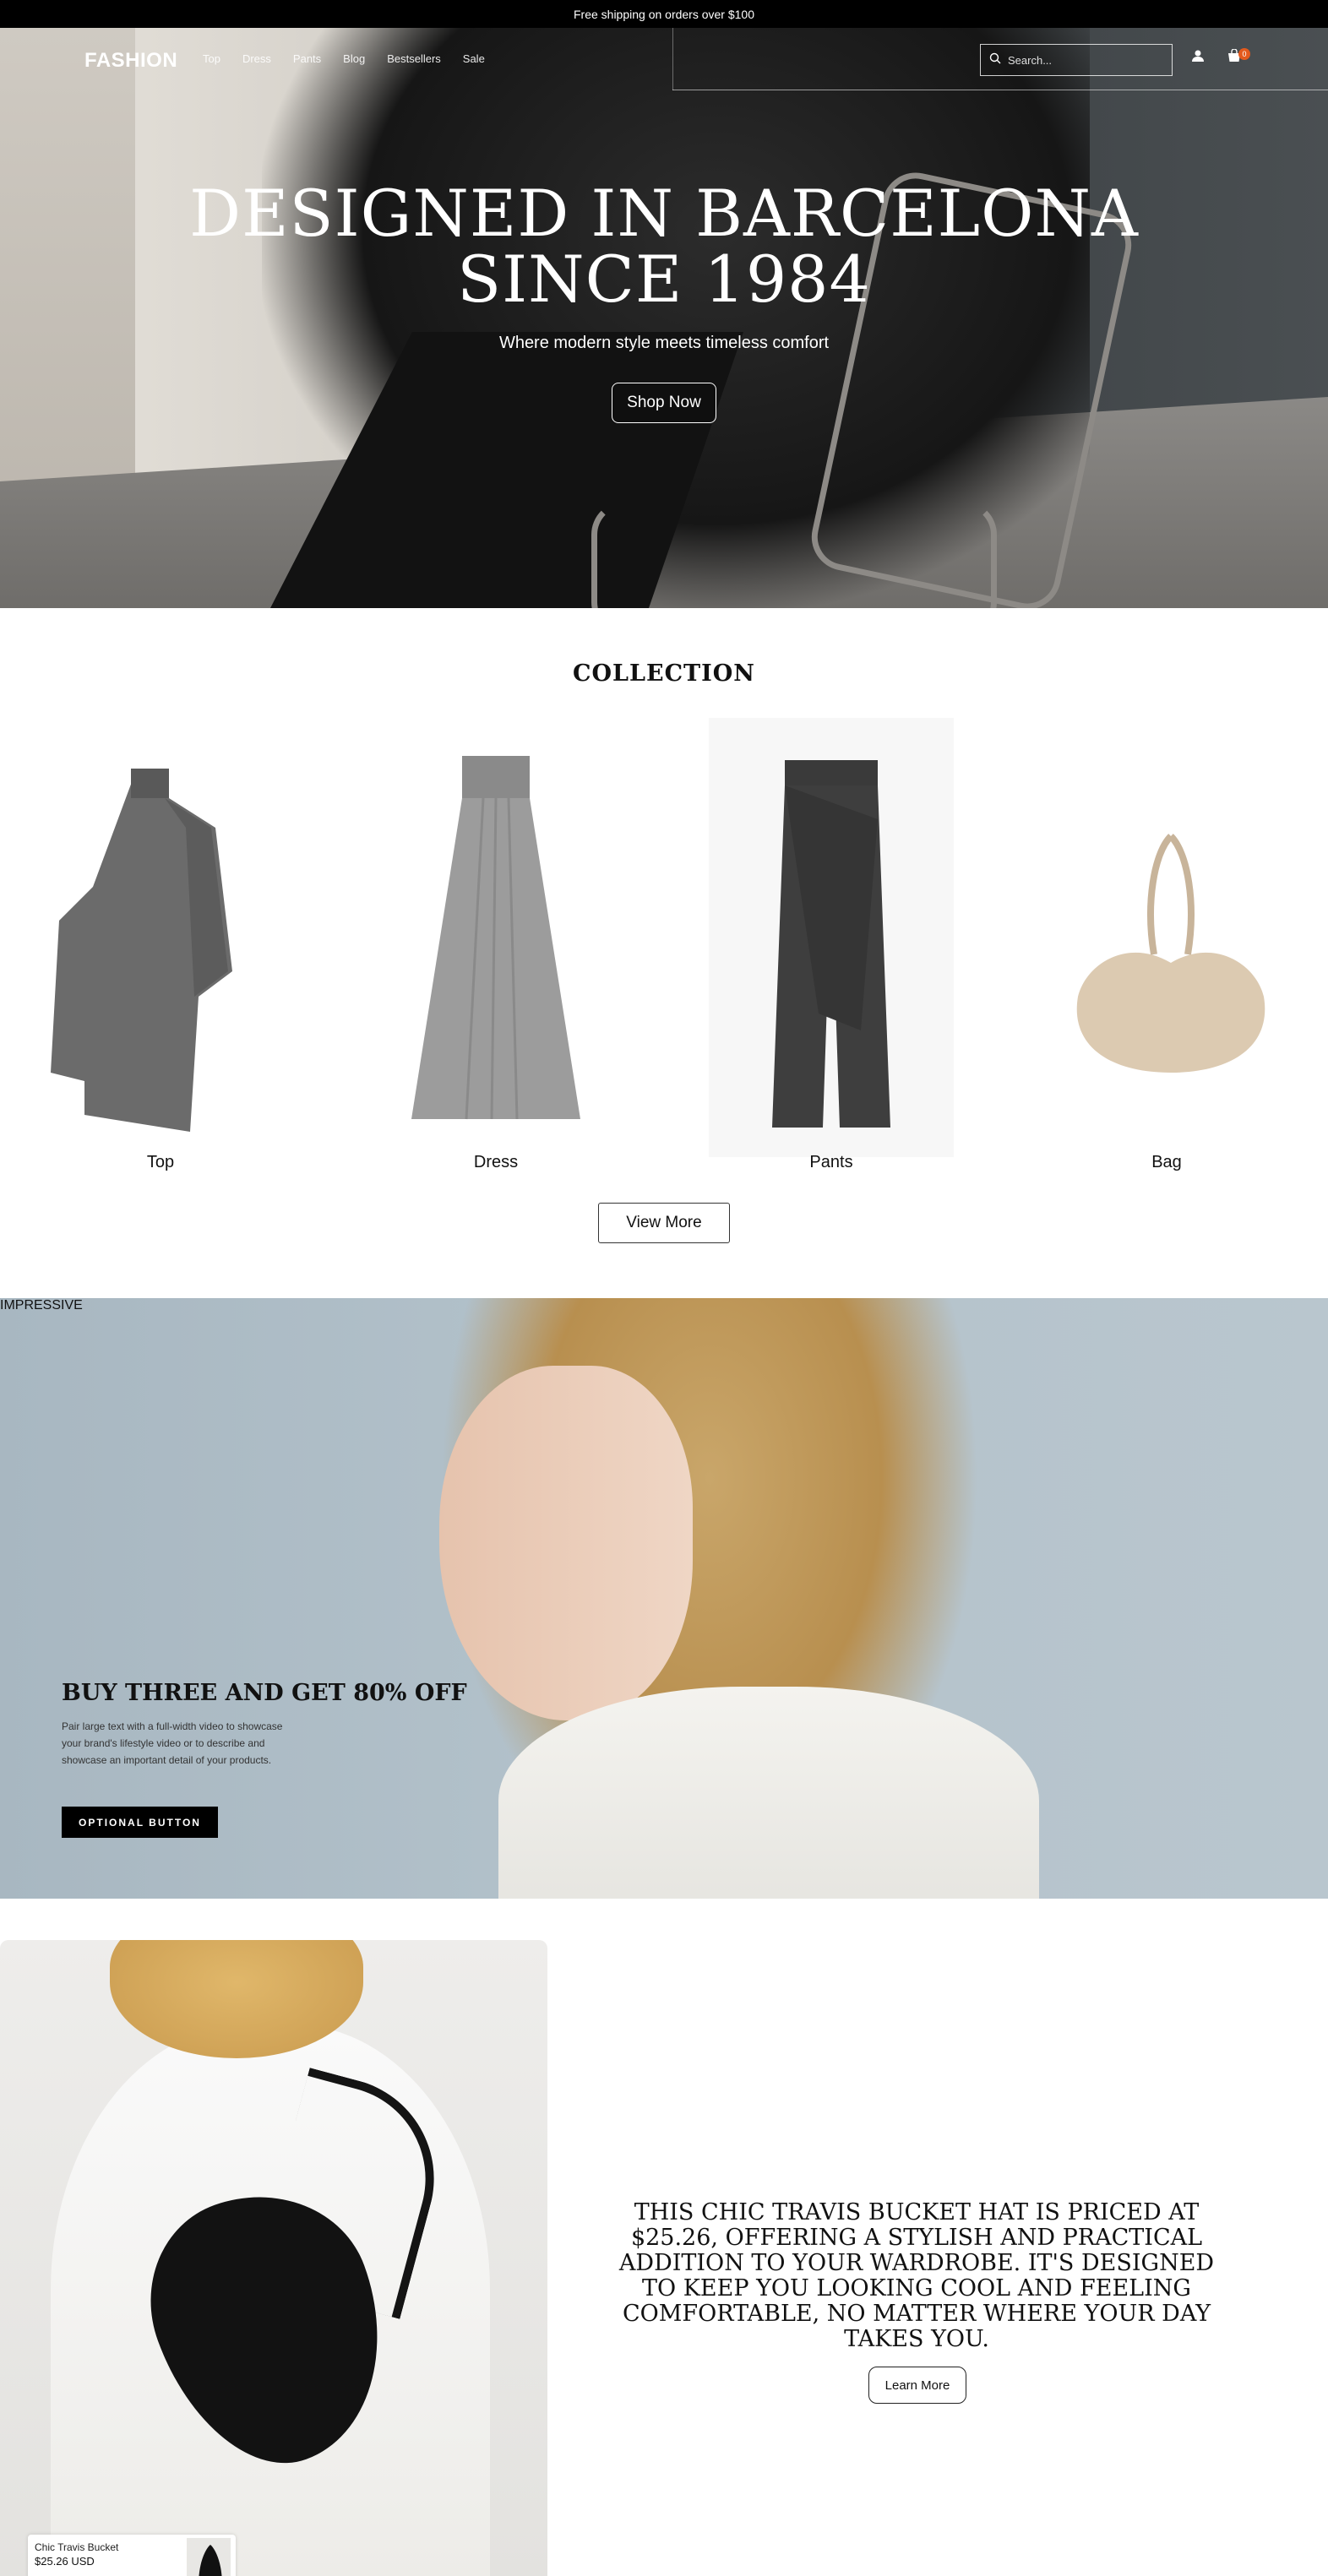 Image resolution: width=1328 pixels, height=2576 pixels. I want to click on main-nav: Top Dress Pants Blog Bestsellers Sale, so click(344, 58).